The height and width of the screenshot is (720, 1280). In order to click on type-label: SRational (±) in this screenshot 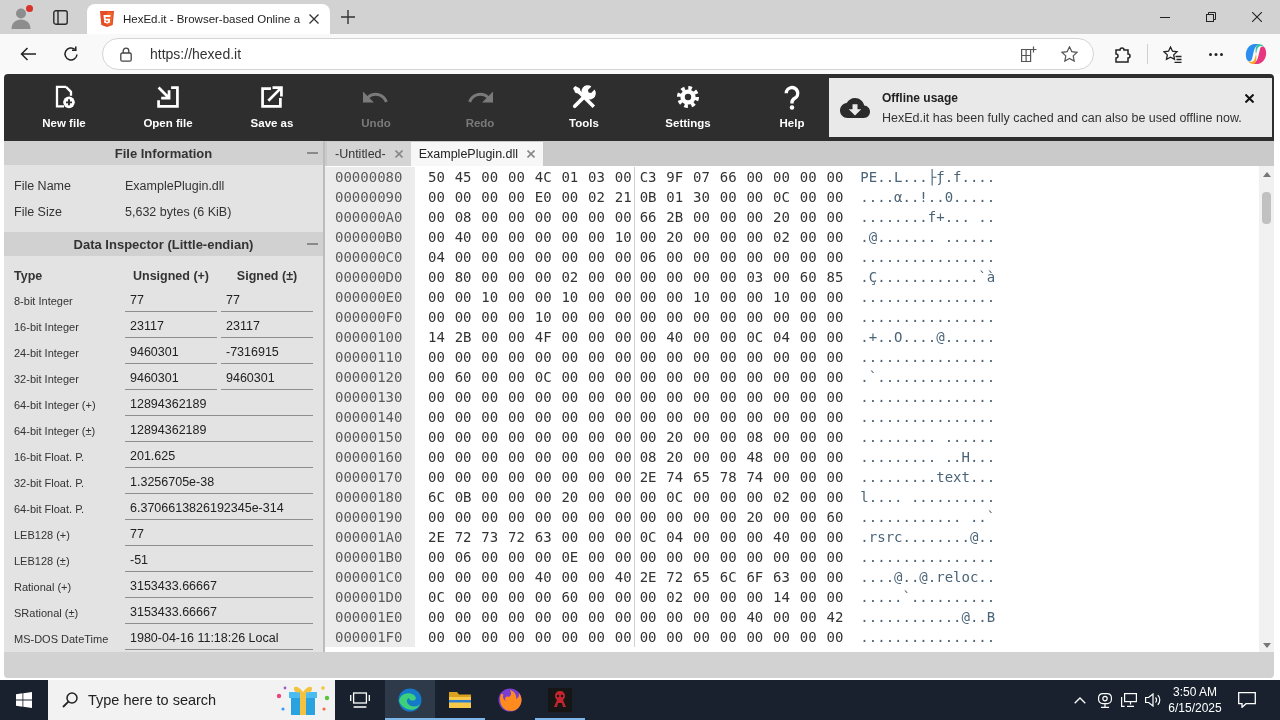, I will do `click(46, 613)`.